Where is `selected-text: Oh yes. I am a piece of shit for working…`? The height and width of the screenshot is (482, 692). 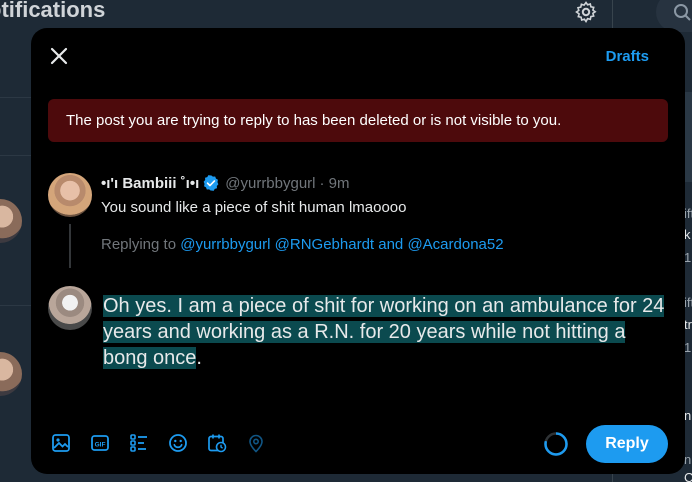 selected-text: Oh yes. I am a piece of shit for working… is located at coordinates (384, 332).